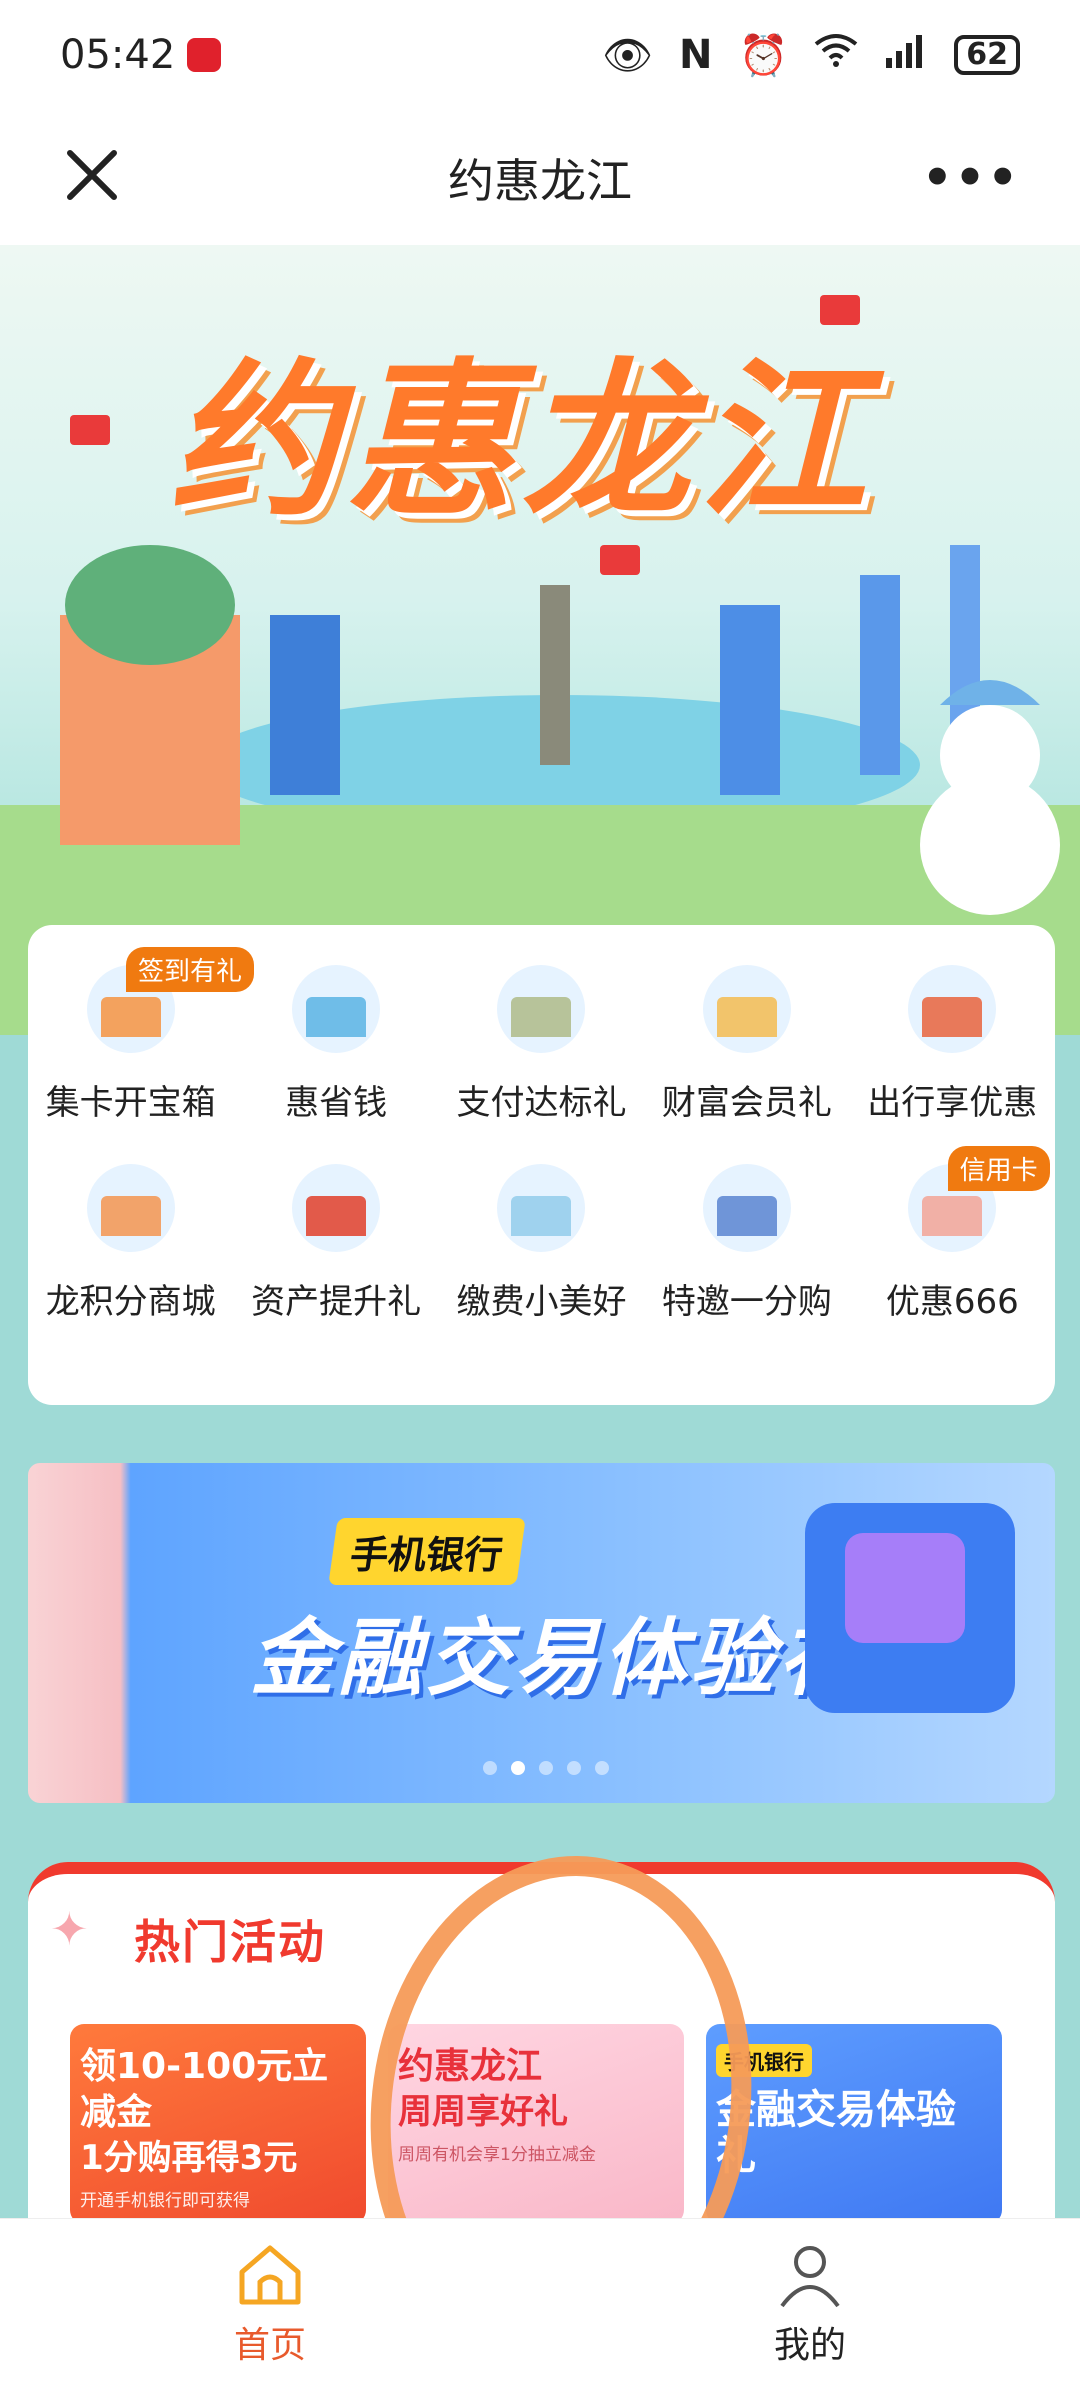 Image resolution: width=1080 pixels, height=2387 pixels. I want to click on status-time: 05:42, so click(118, 55).